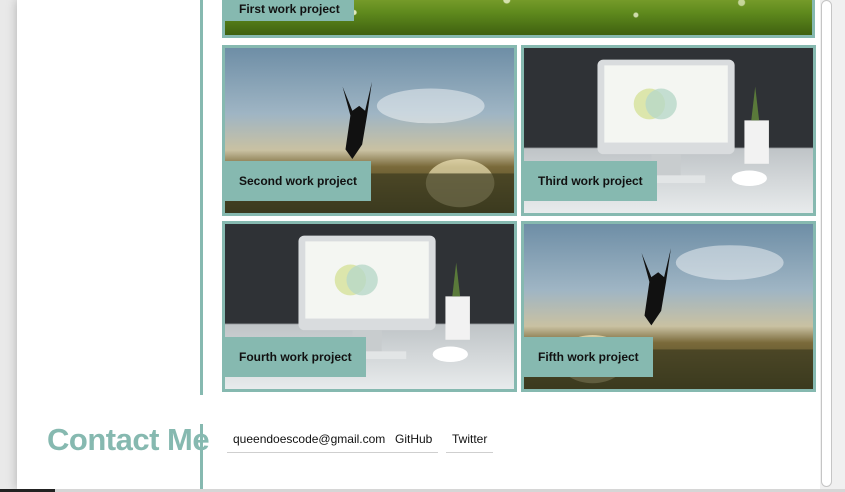 The height and width of the screenshot is (492, 845). What do you see at coordinates (826, 243) in the screenshot?
I see `scrollbar-thumb` at bounding box center [826, 243].